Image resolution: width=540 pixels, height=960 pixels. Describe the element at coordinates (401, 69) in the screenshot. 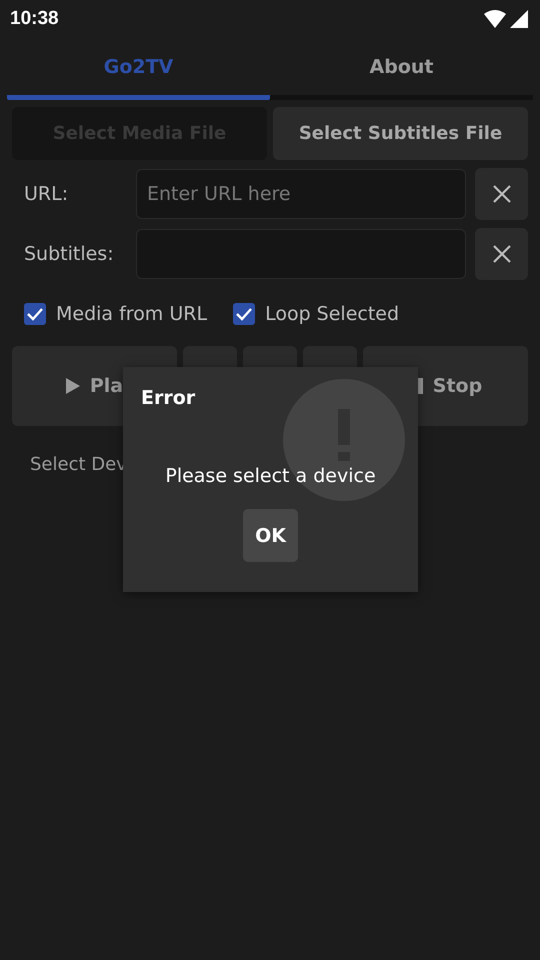

I see `tab: About` at that location.